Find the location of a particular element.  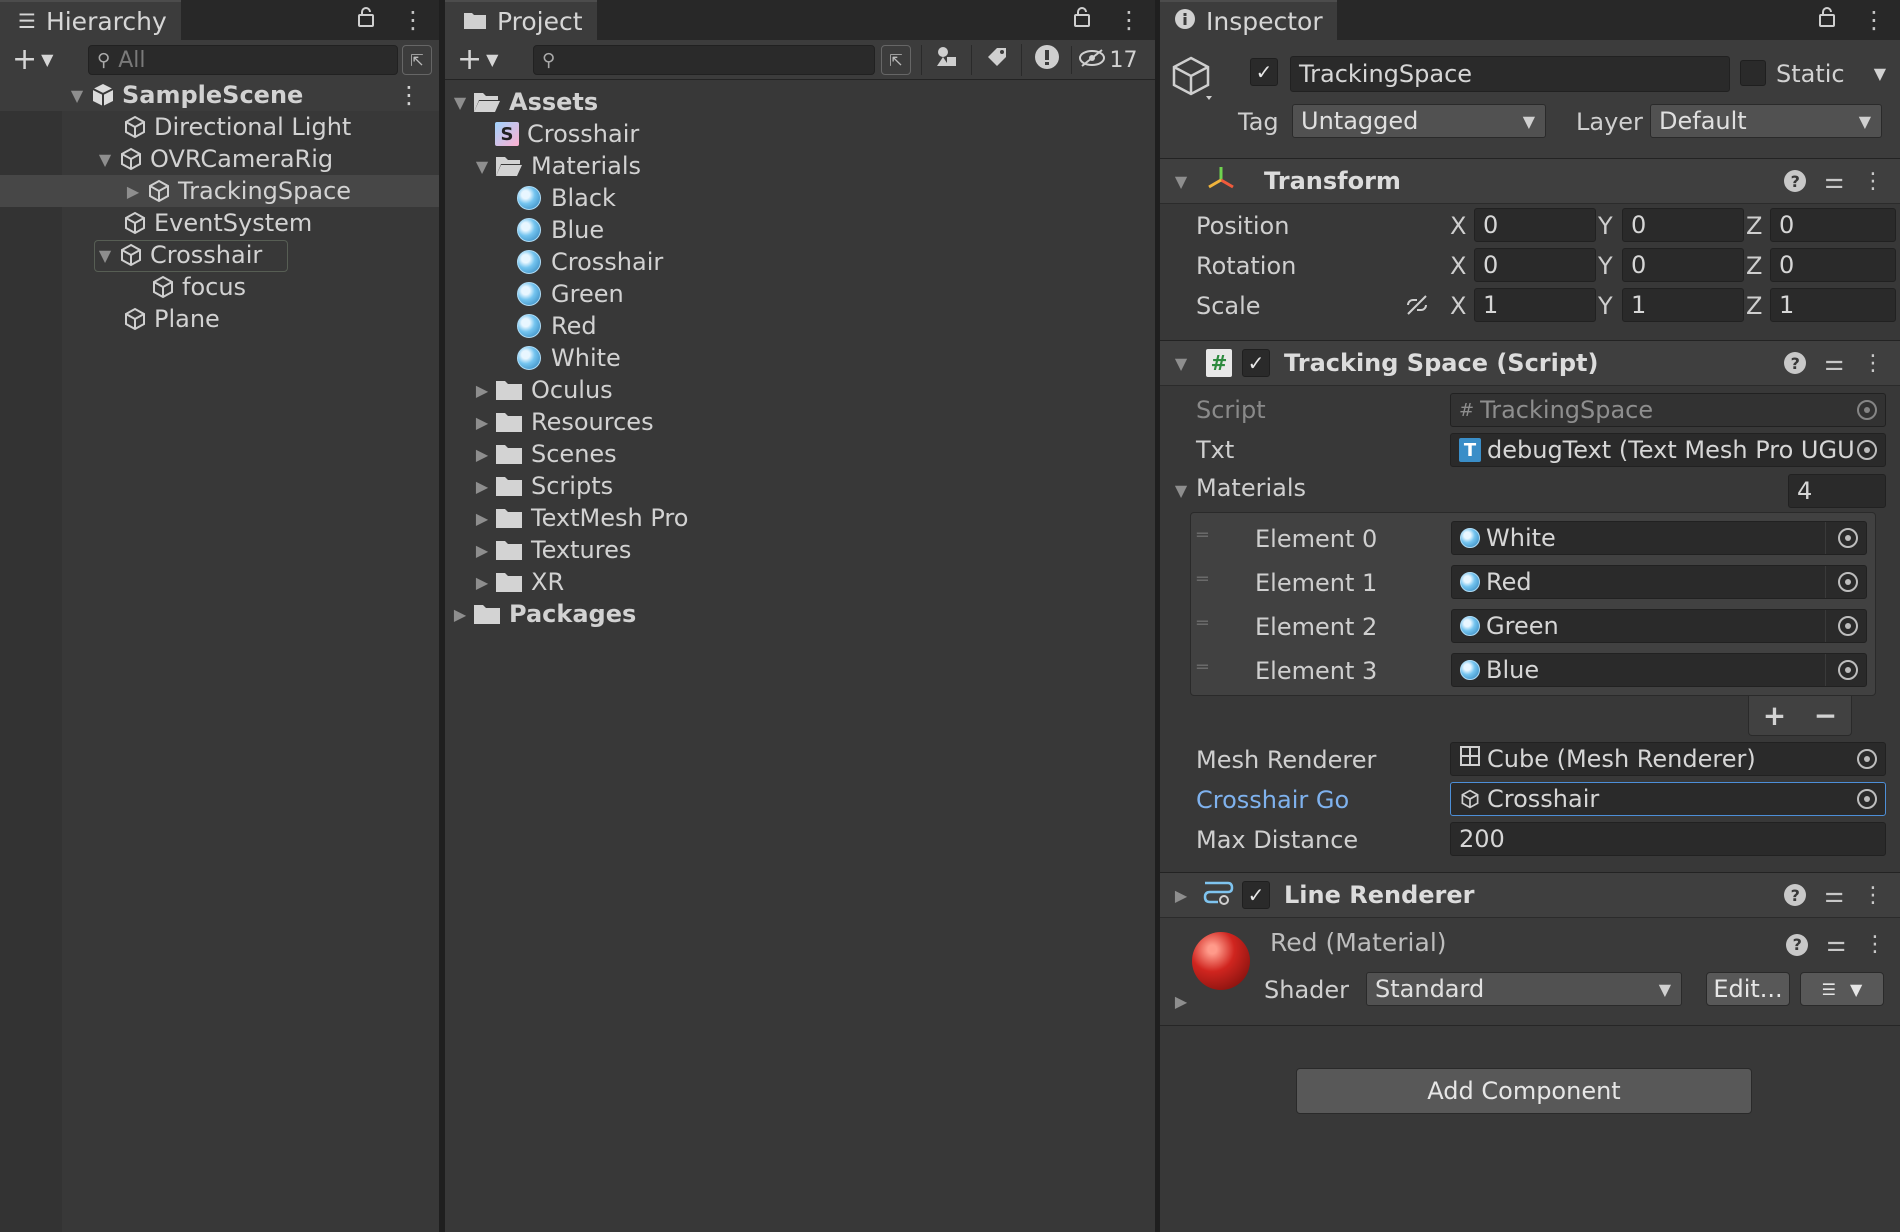

hidden-packages-toggle: 17 is located at coordinates (1107, 60).